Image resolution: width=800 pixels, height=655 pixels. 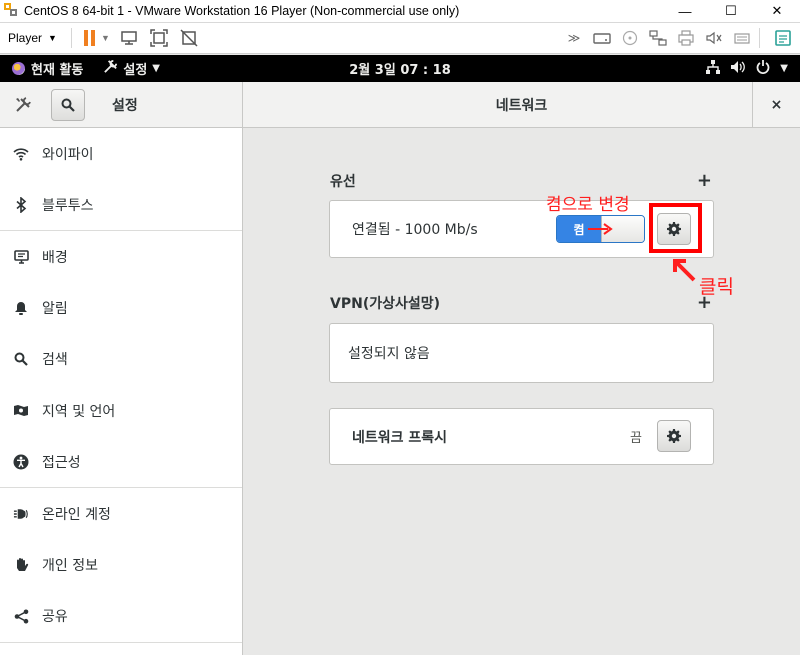 I want to click on sidebar-item-accessibility: 접근성, so click(x=121, y=461).